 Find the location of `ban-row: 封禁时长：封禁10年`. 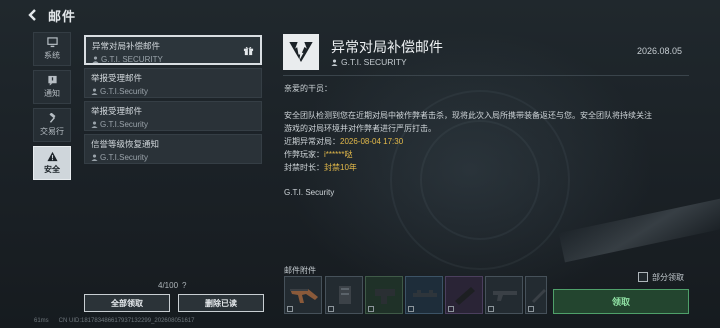

ban-row: 封禁时长：封禁10年 is located at coordinates (320, 167).